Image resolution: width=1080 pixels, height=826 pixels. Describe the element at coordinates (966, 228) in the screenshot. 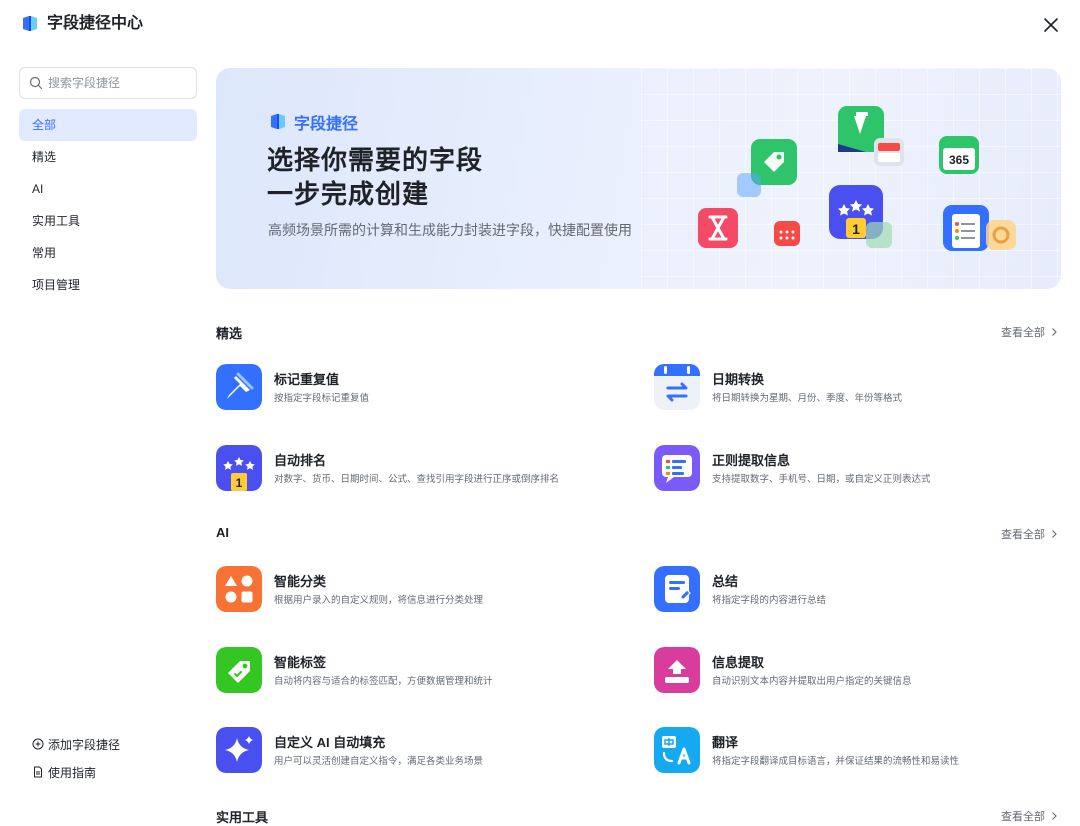

I see `clipboard-tile-icon` at that location.